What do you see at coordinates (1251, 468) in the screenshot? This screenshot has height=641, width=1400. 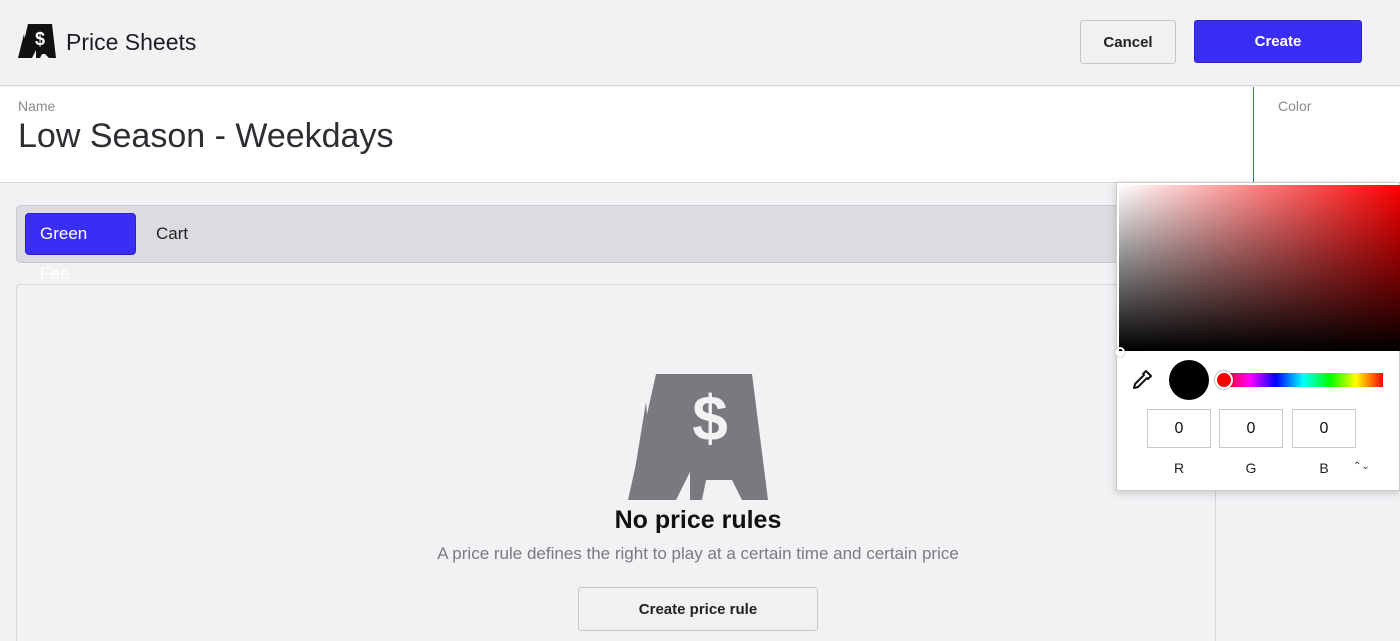 I see `green-label: G` at bounding box center [1251, 468].